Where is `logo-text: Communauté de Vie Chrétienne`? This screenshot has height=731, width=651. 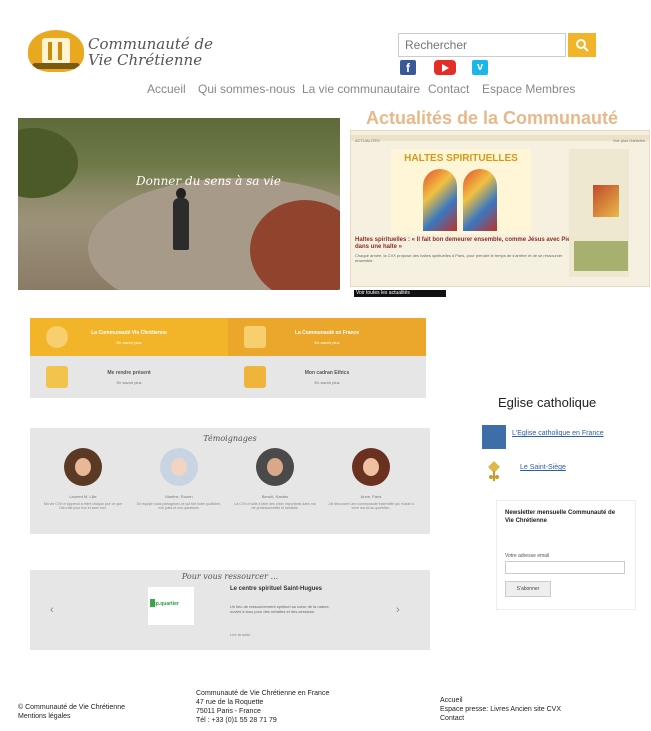
logo-text: Communauté de Vie Chrétienne is located at coordinates (150, 52).